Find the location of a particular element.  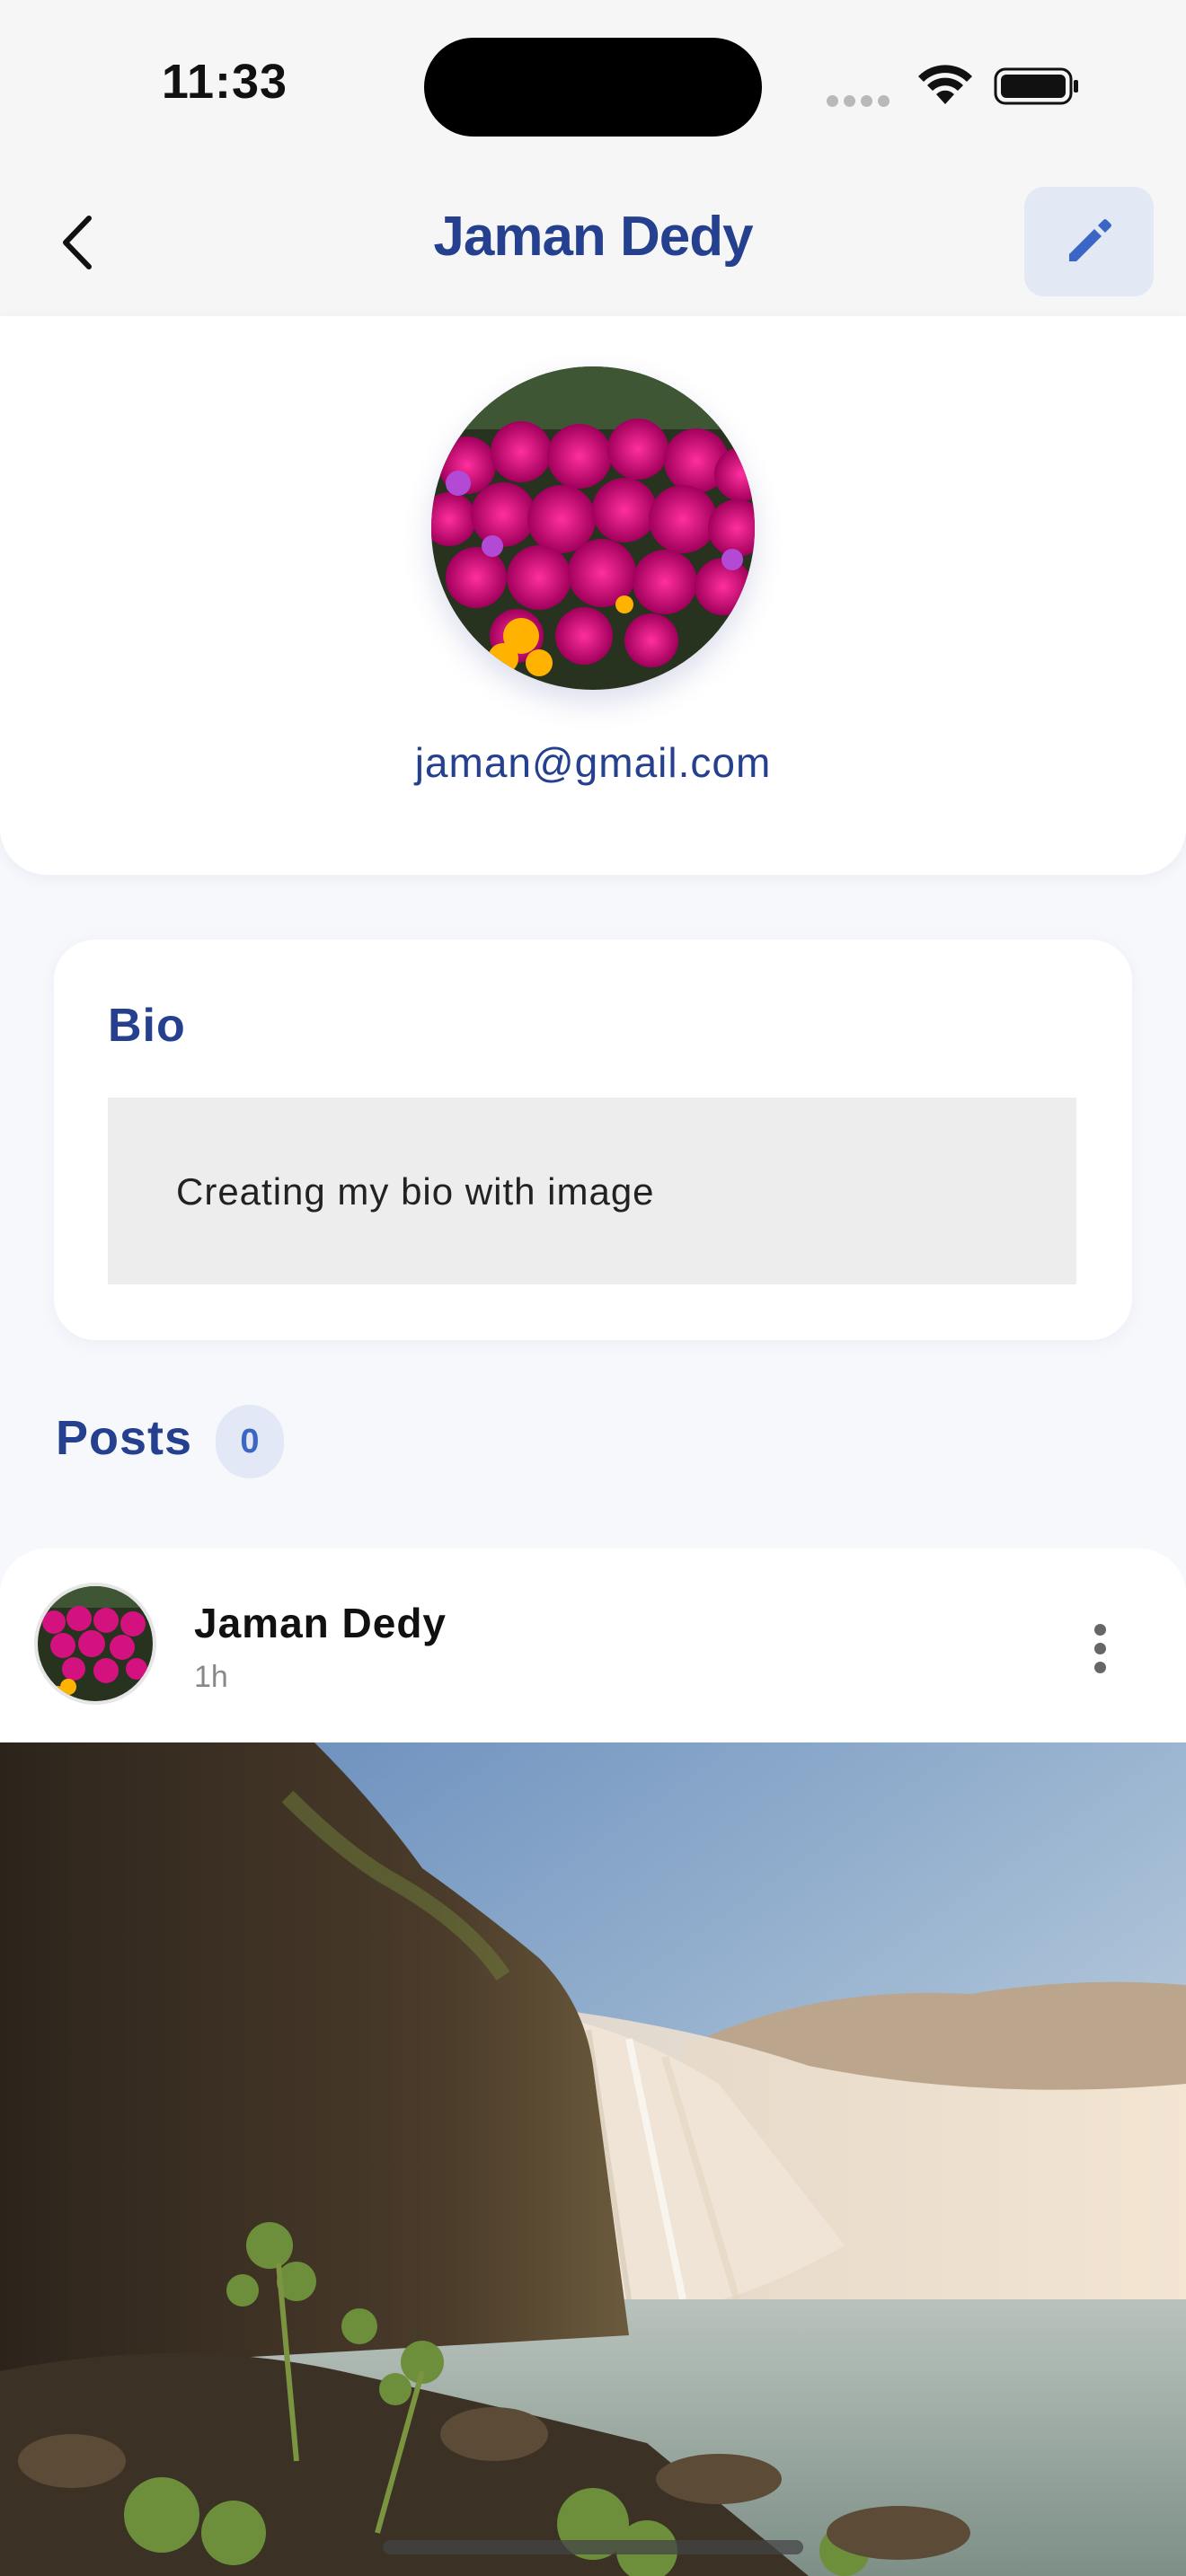

edit-profile-button is located at coordinates (1089, 241).